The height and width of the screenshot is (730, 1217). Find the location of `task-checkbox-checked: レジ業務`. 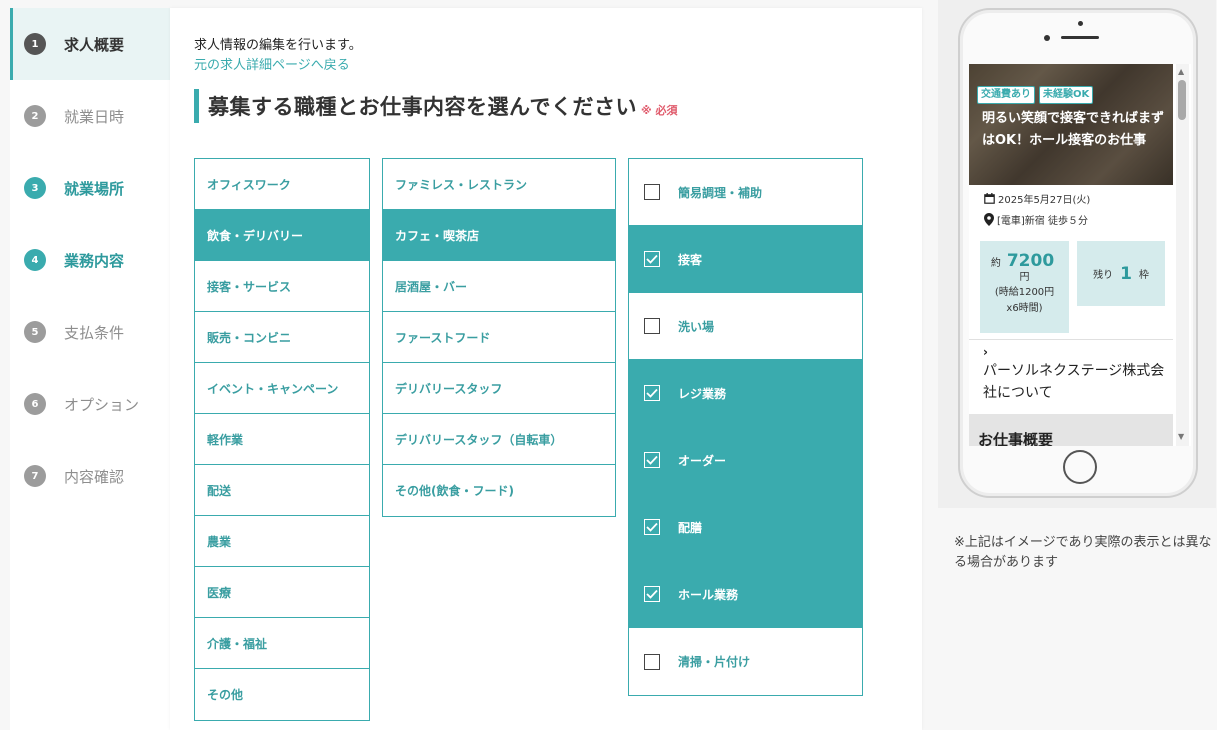

task-checkbox-checked: レジ業務 is located at coordinates (745, 393).